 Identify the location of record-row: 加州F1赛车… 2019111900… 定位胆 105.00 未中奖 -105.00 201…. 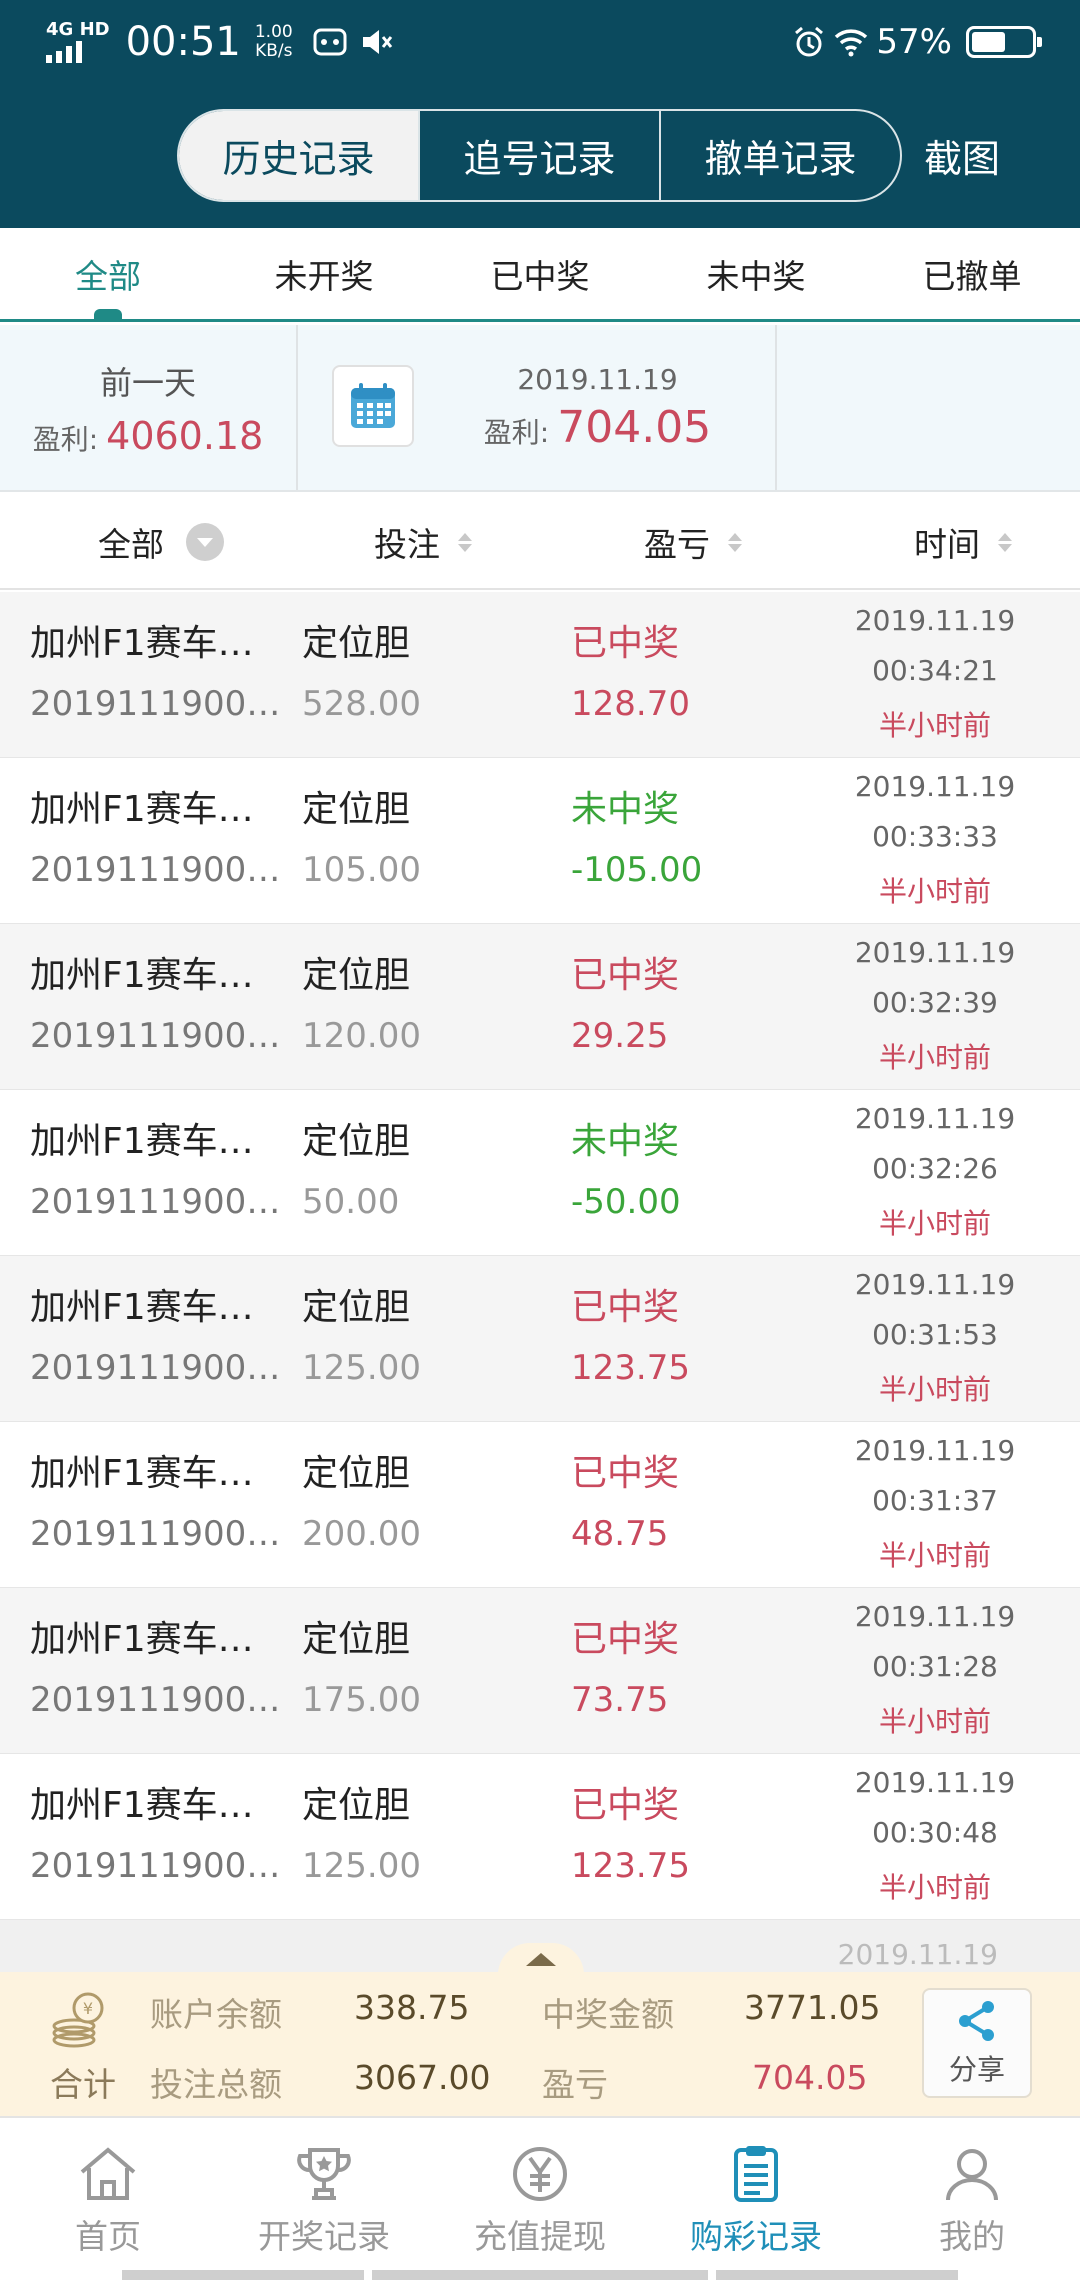
(540, 841).